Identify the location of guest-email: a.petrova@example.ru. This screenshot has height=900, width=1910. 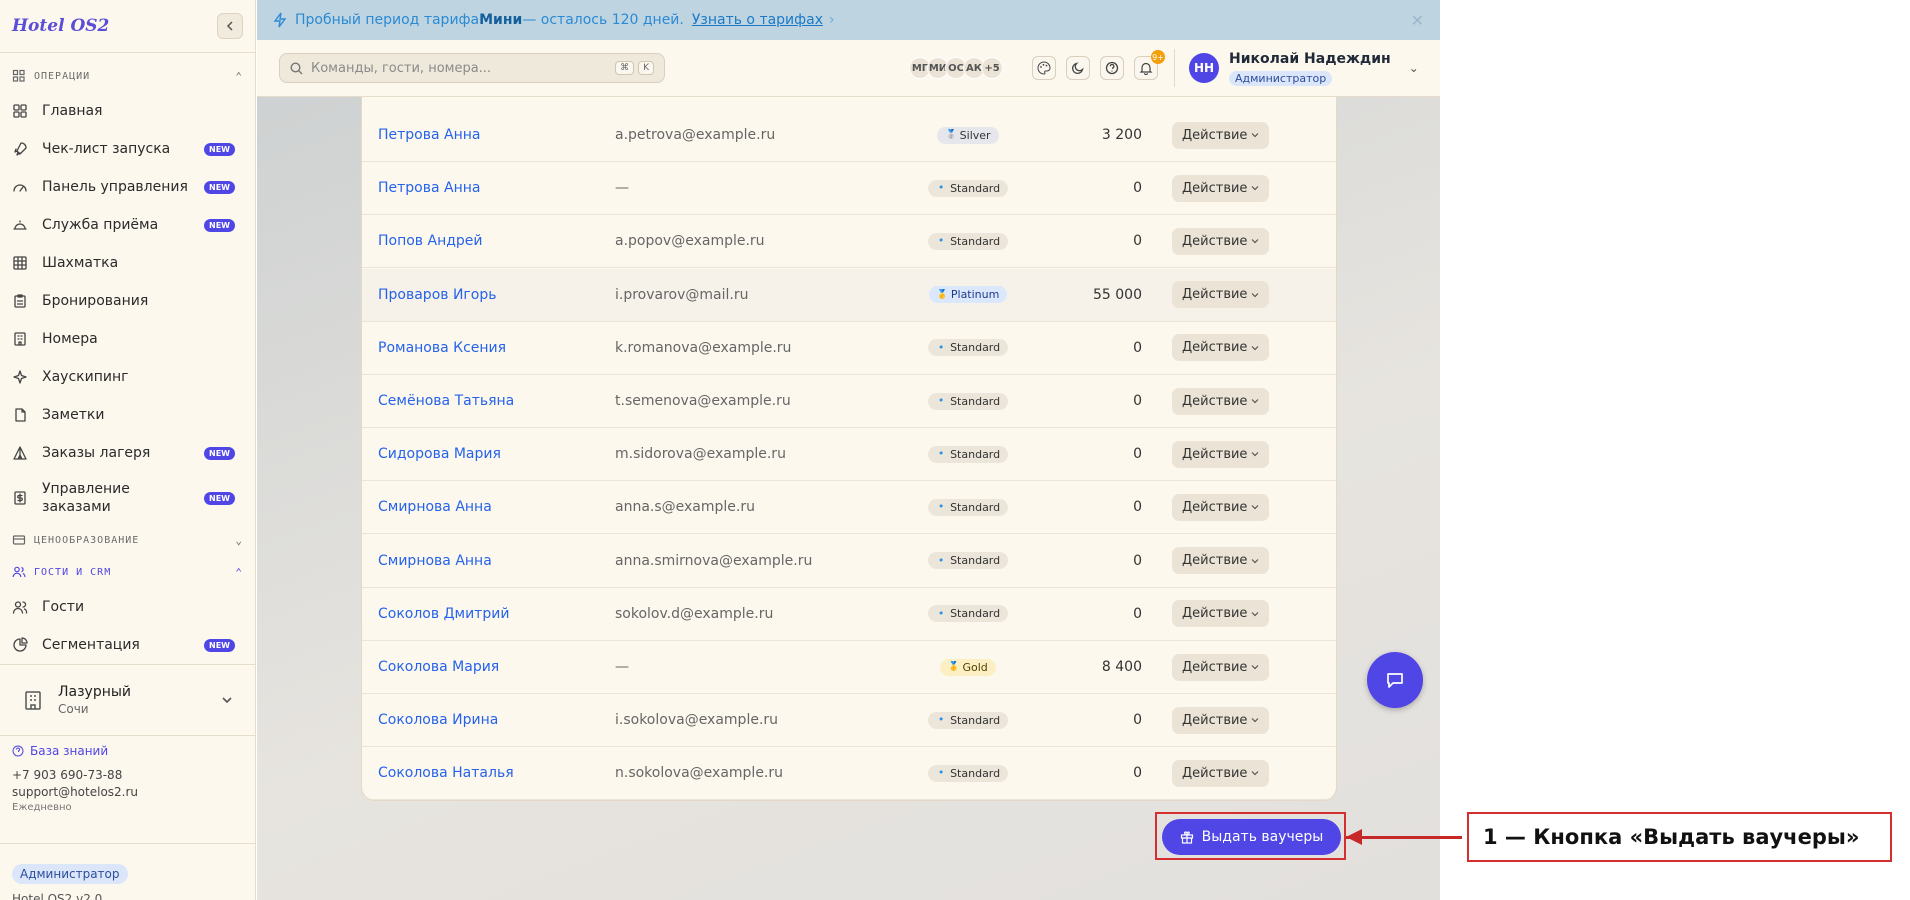
(695, 135).